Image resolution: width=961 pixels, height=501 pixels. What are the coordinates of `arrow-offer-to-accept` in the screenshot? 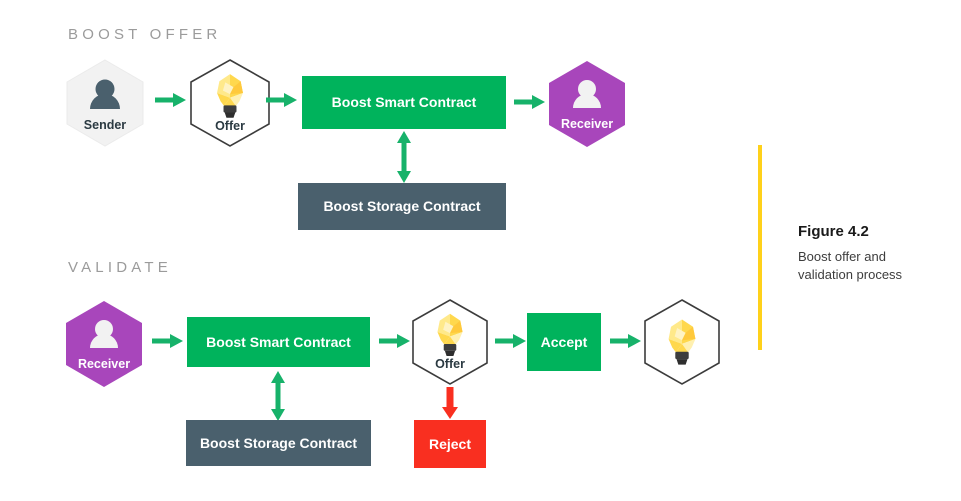 It's located at (511, 341).